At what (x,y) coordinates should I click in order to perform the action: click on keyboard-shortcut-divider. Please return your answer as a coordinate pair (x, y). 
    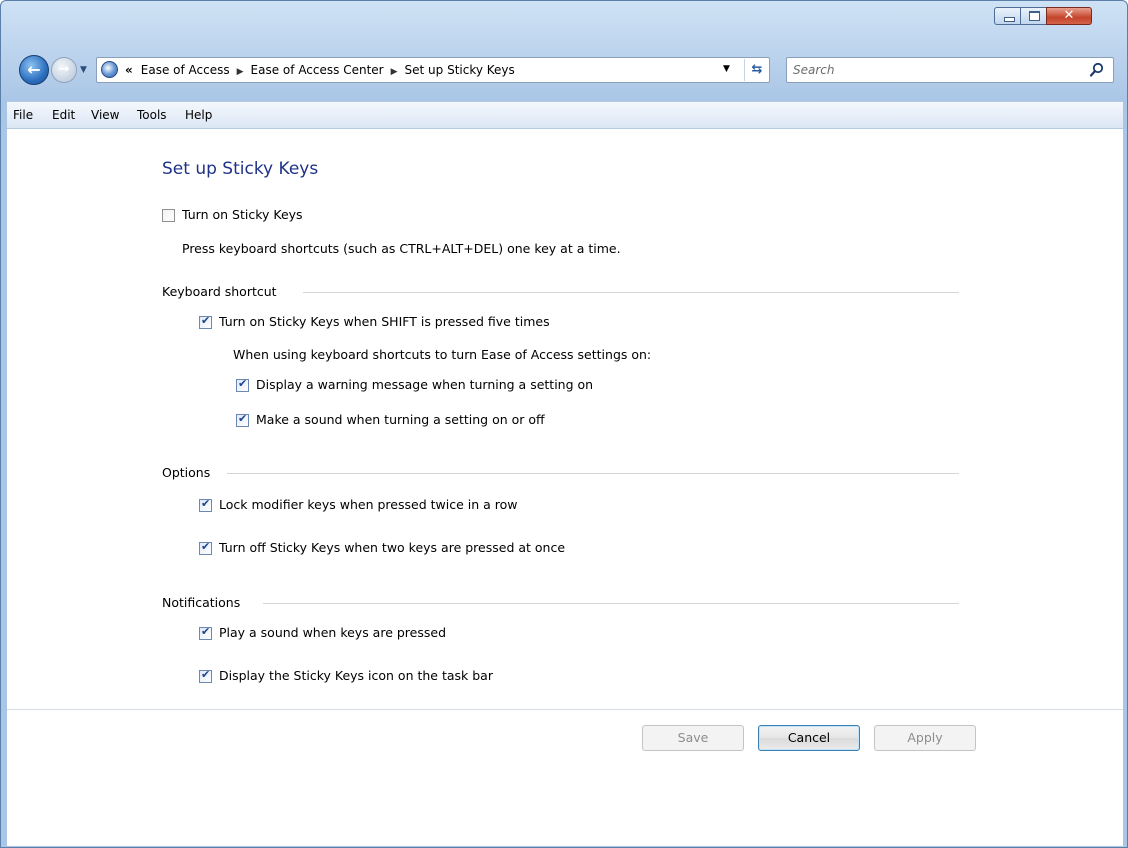
    Looking at the image, I should click on (631, 292).